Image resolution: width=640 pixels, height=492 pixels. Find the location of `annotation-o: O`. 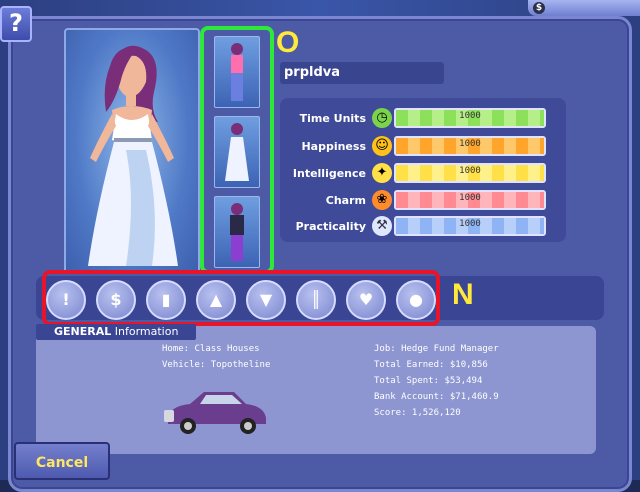

annotation-o: O is located at coordinates (288, 42).